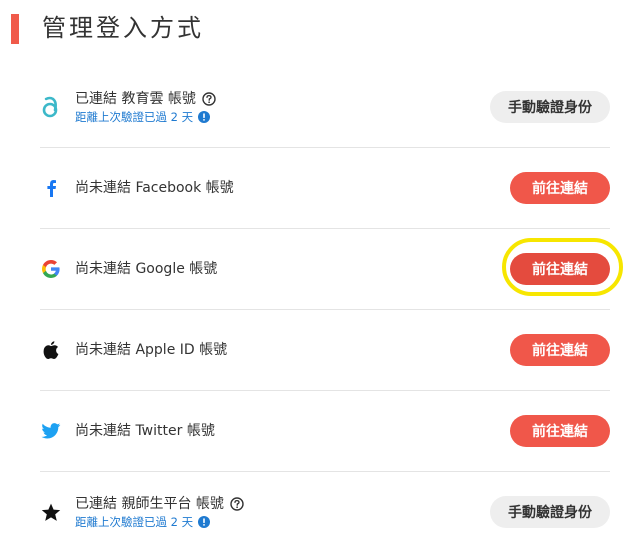 Image resolution: width=629 pixels, height=552 pixels. Describe the element at coordinates (560, 431) in the screenshot. I see `connect-twitter-button: 前往連結` at that location.